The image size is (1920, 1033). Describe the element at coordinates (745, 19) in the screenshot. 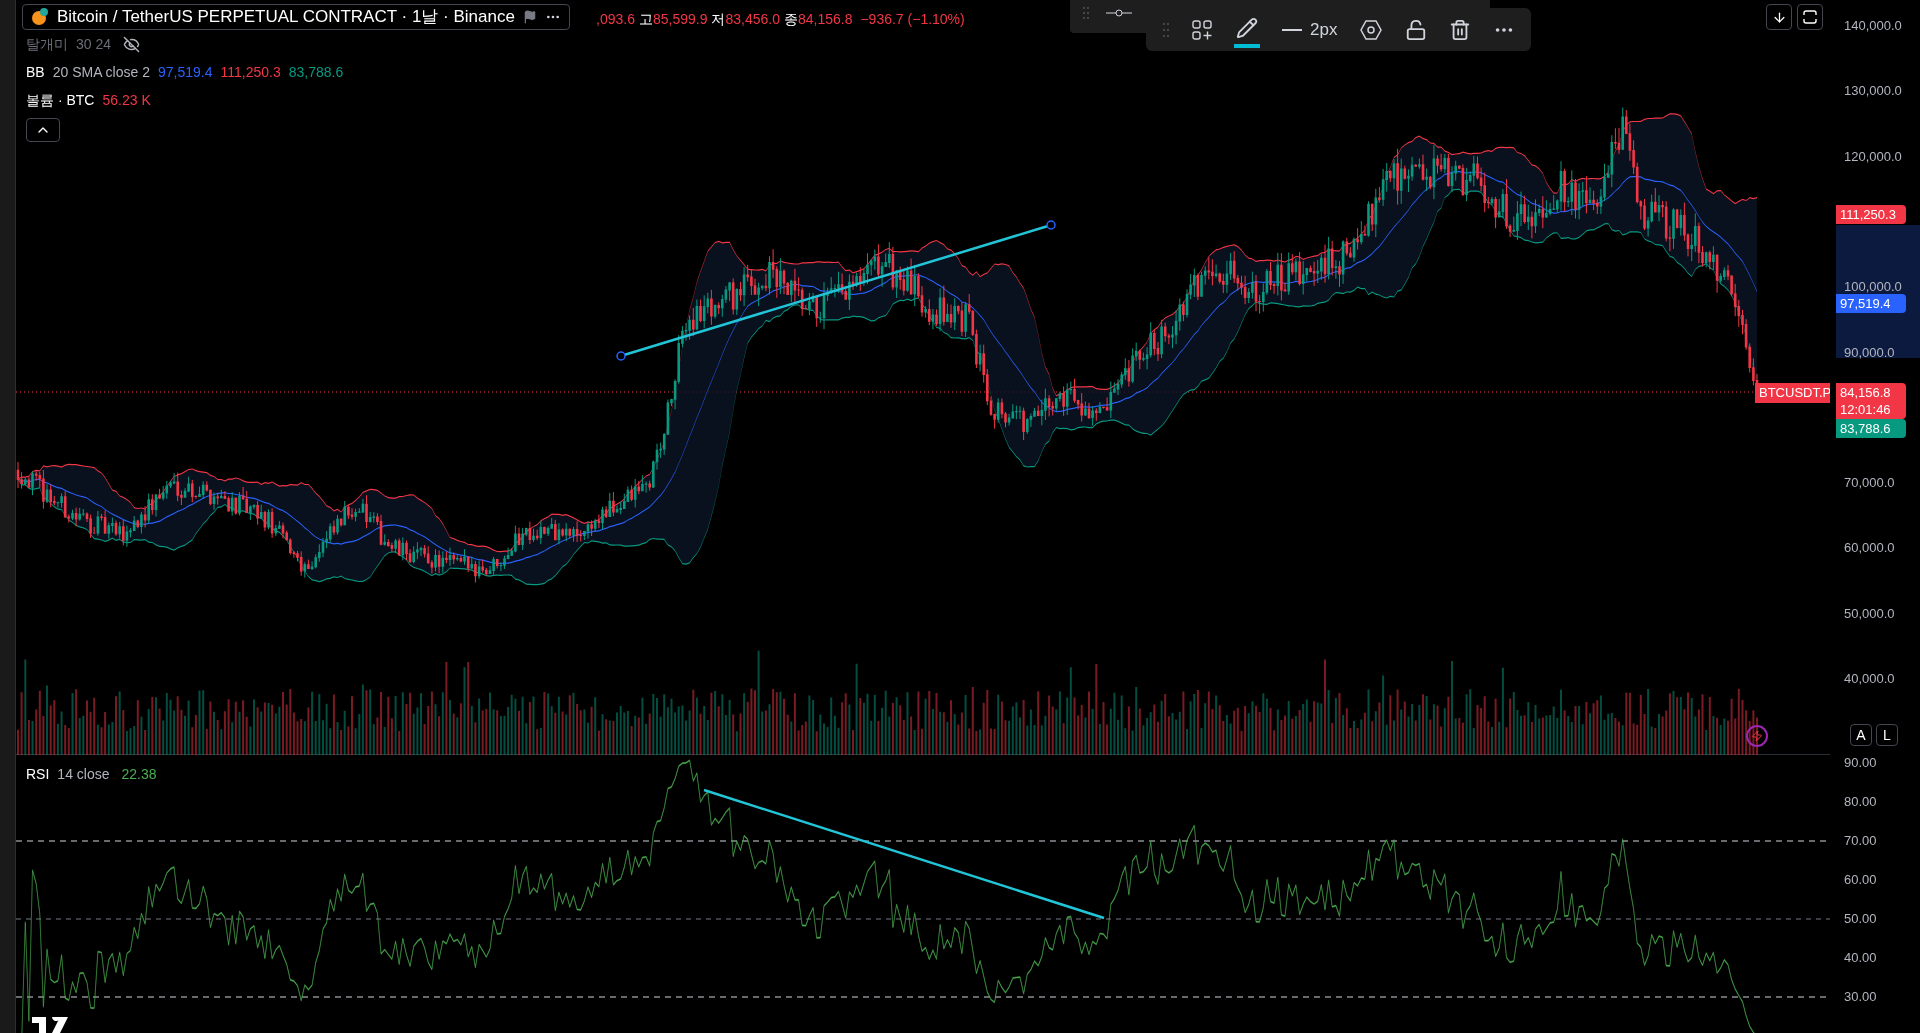

I see `ohlc-value: 저 83,456.0` at that location.